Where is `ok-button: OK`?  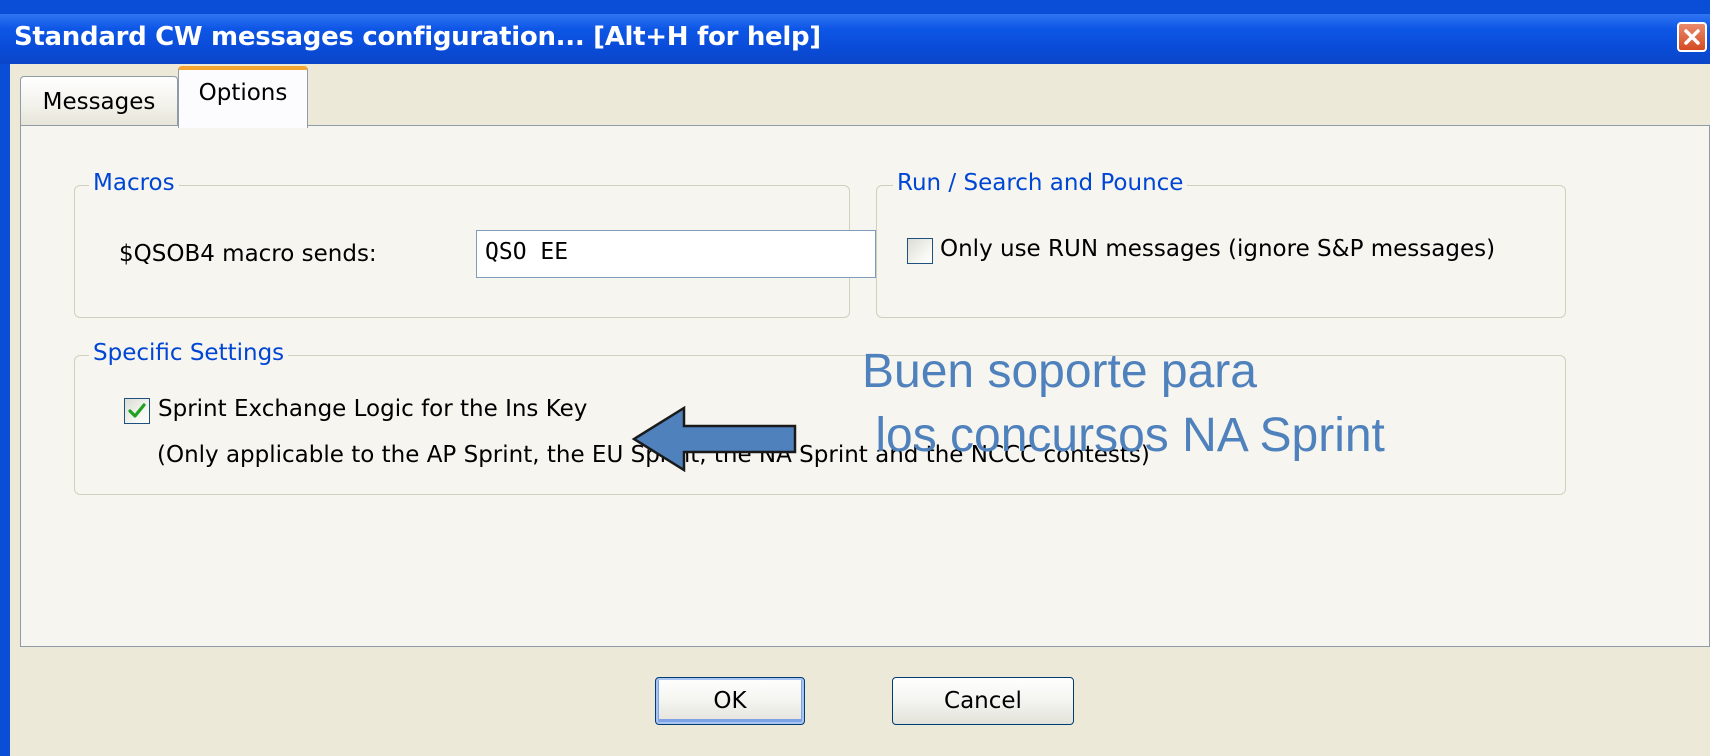
ok-button: OK is located at coordinates (730, 701).